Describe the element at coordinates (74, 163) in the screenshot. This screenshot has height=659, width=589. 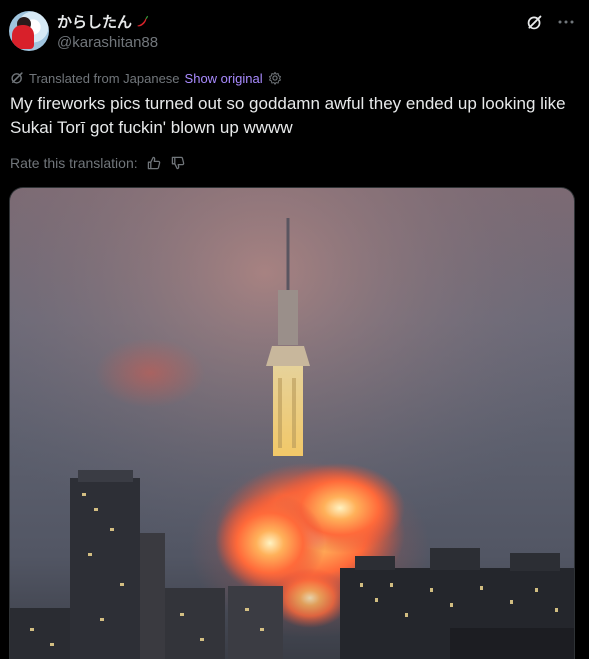
I see `rate-label: Rate this translation:` at that location.